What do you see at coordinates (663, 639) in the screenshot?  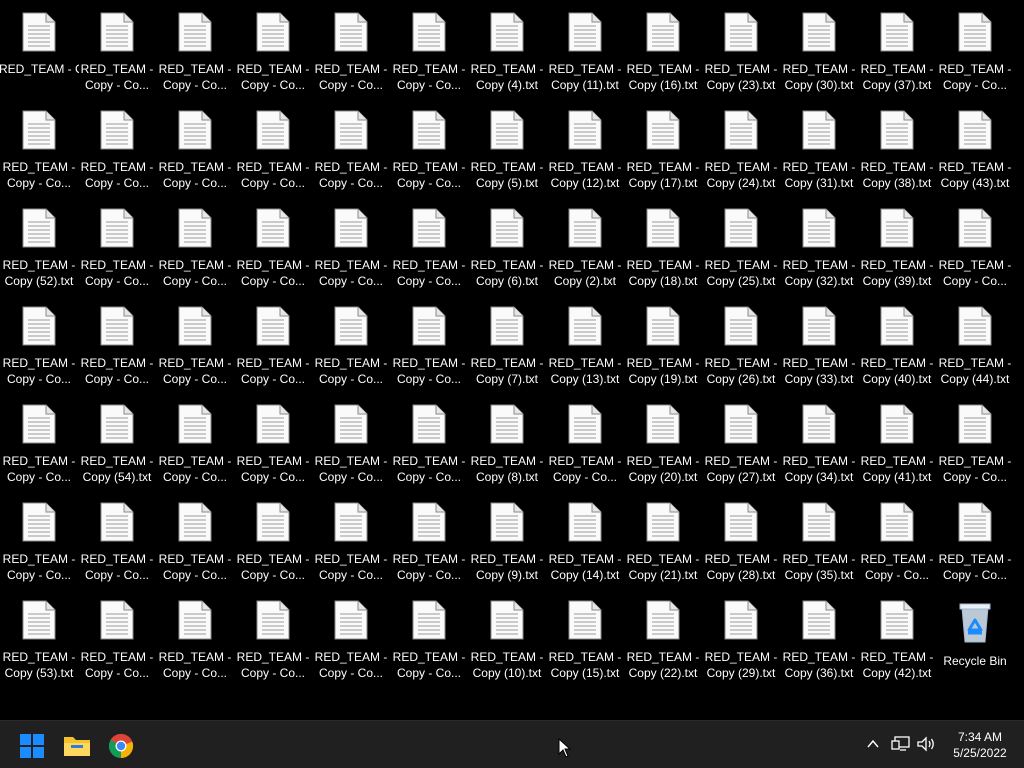 I see `desktop-file: RED_TEAM - Copy (22).txt` at bounding box center [663, 639].